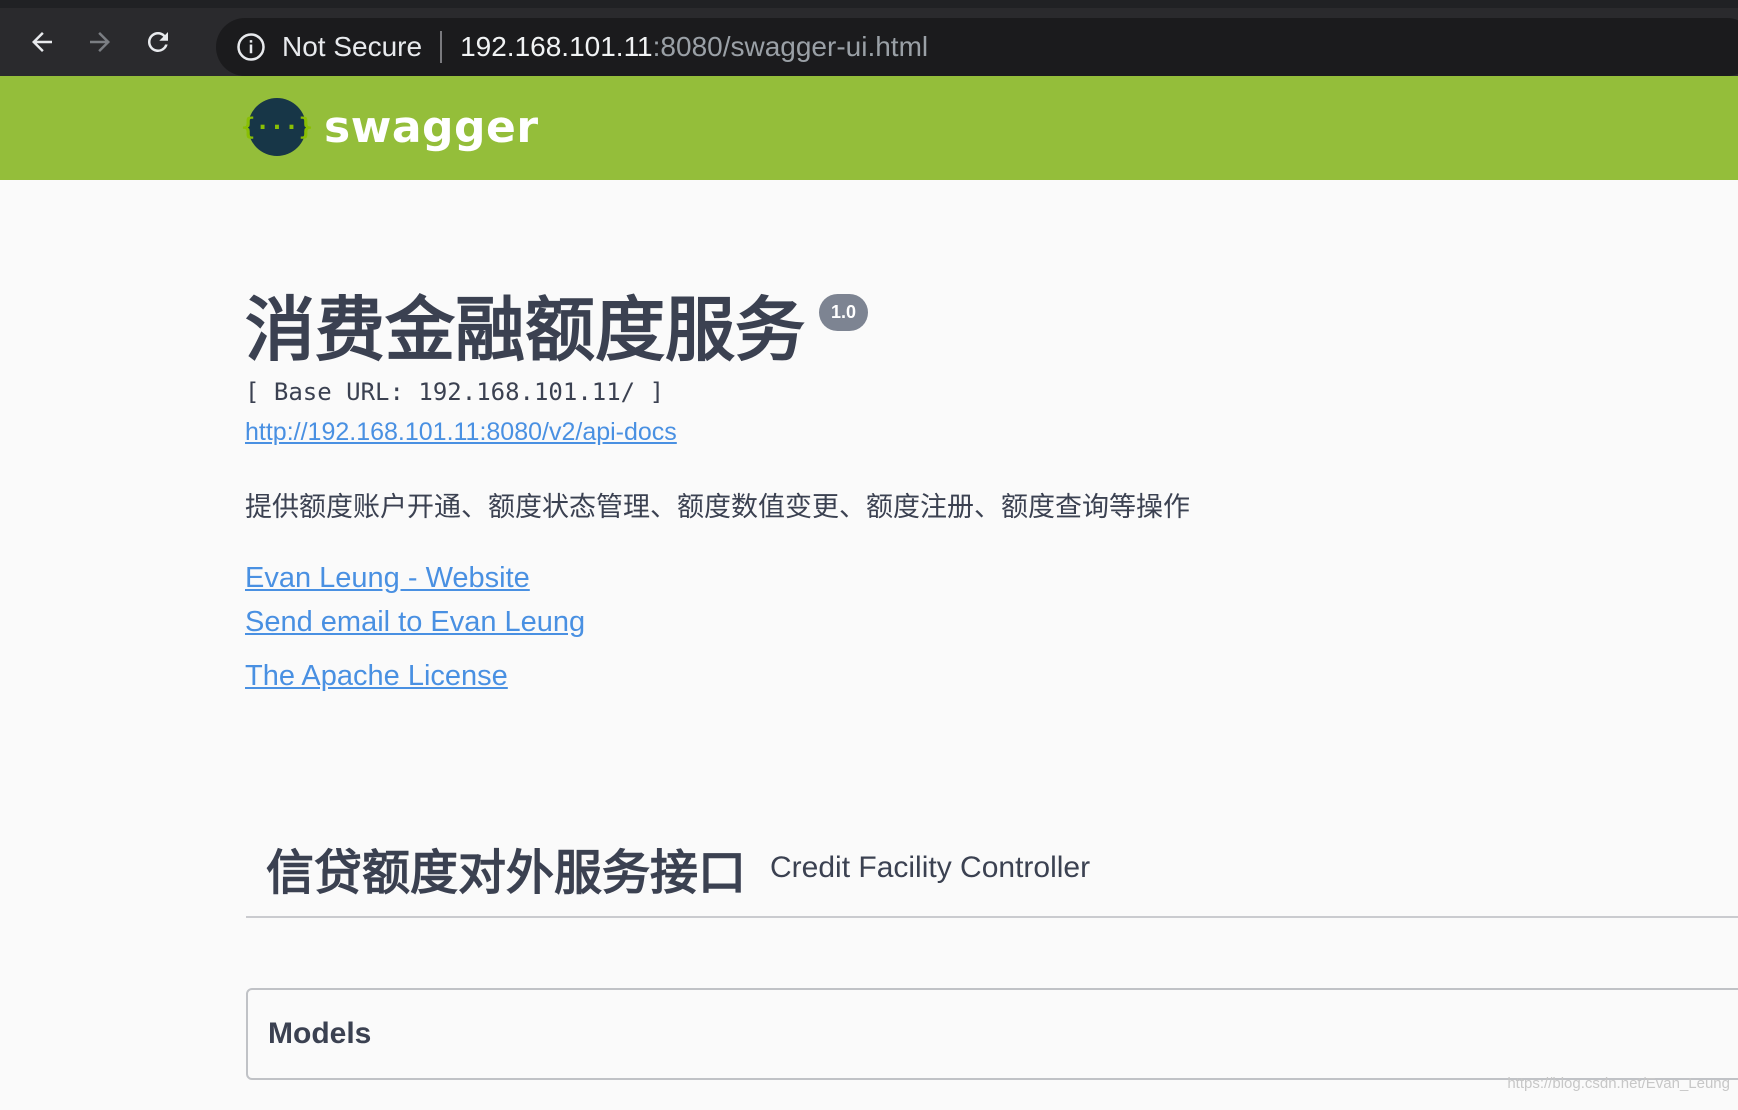  Describe the element at coordinates (506, 868) in the screenshot. I see `tag-name: 信贷额度对外服务接口` at that location.